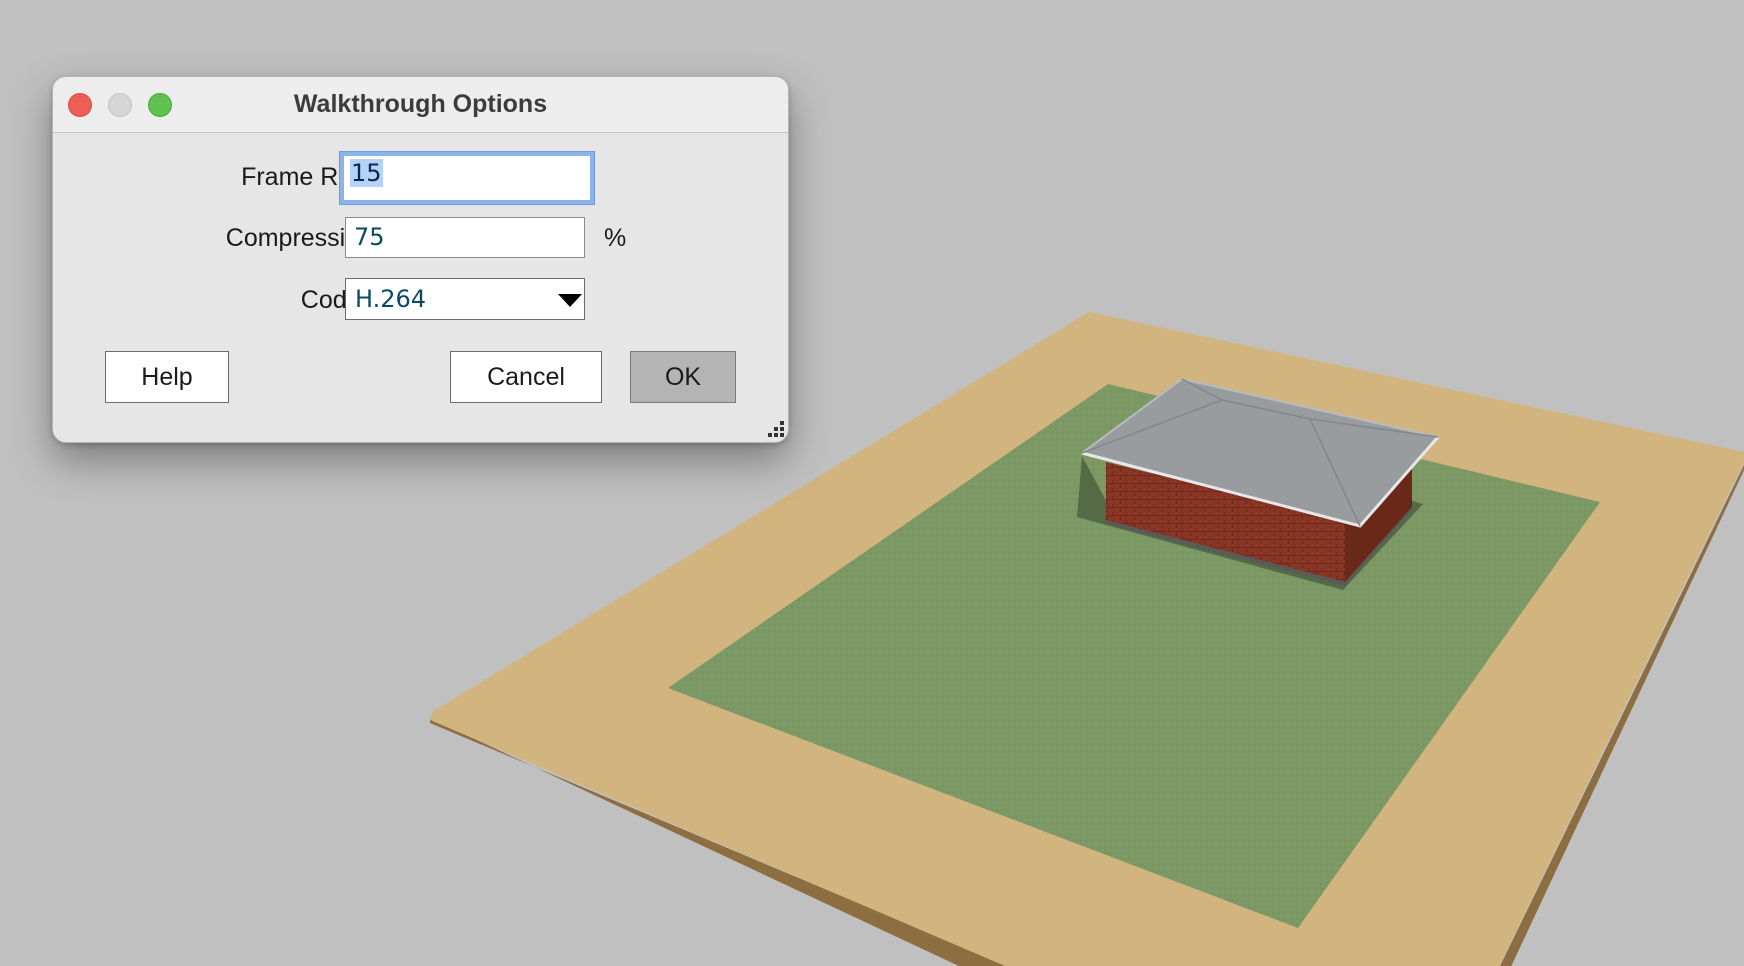 The width and height of the screenshot is (1744, 966). Describe the element at coordinates (776, 429) in the screenshot. I see `resize-grip-icon` at that location.